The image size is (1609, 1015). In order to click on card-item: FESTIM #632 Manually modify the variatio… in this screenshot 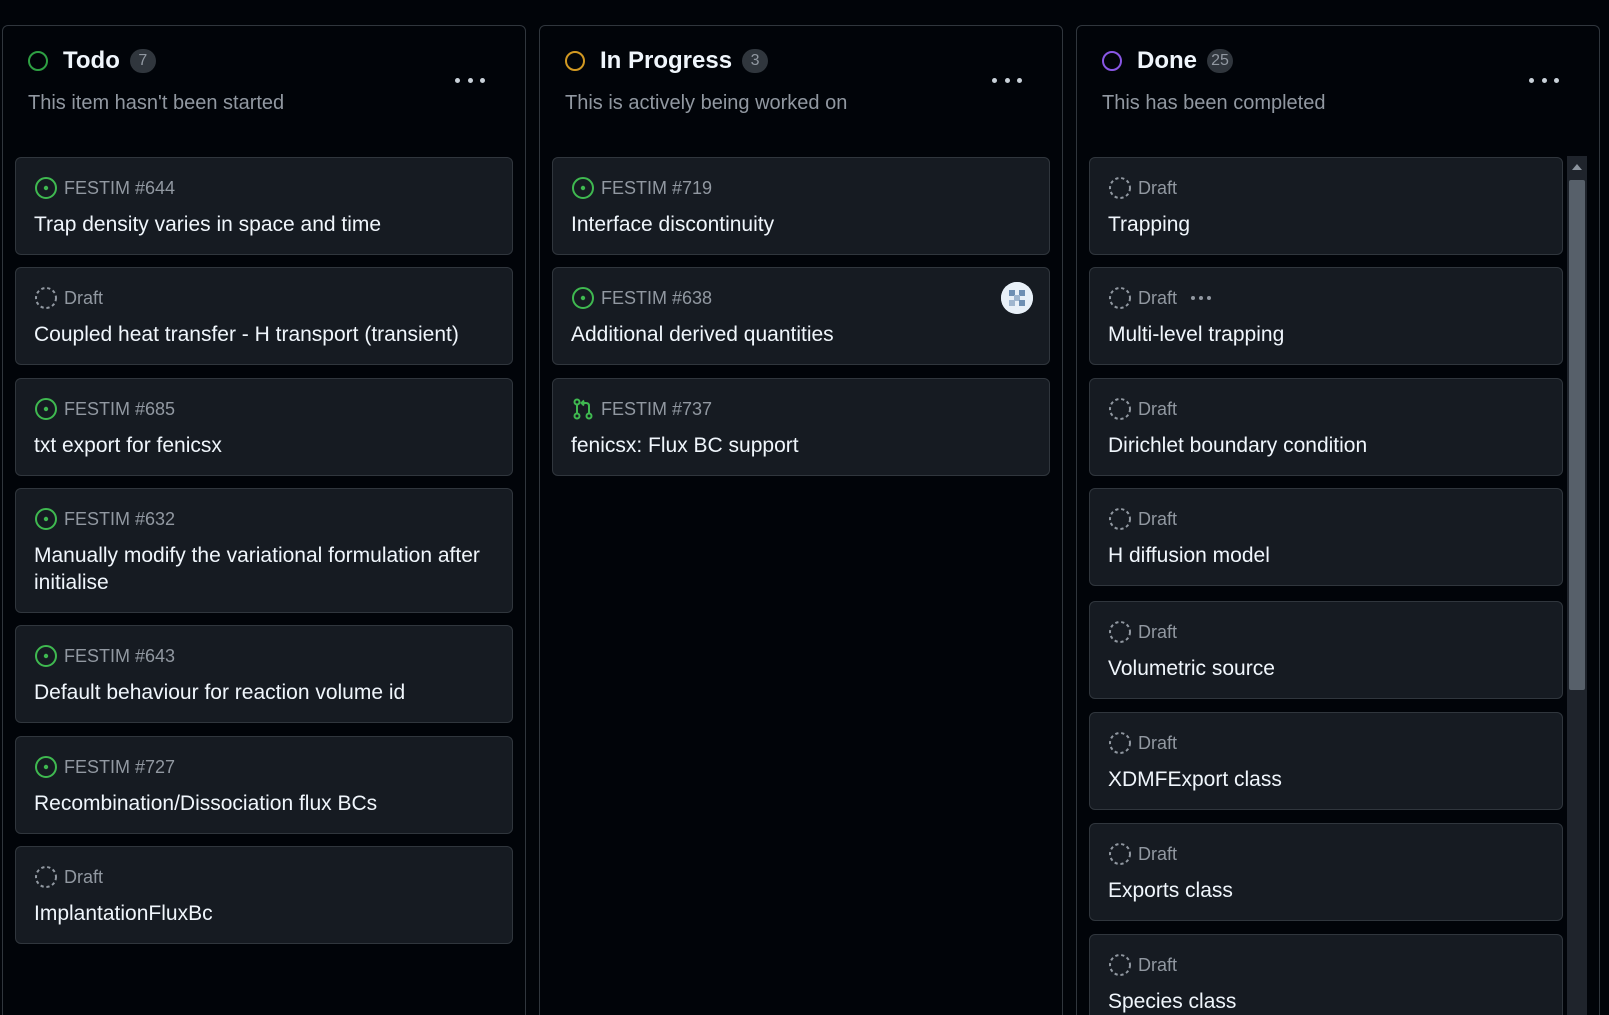, I will do `click(264, 550)`.